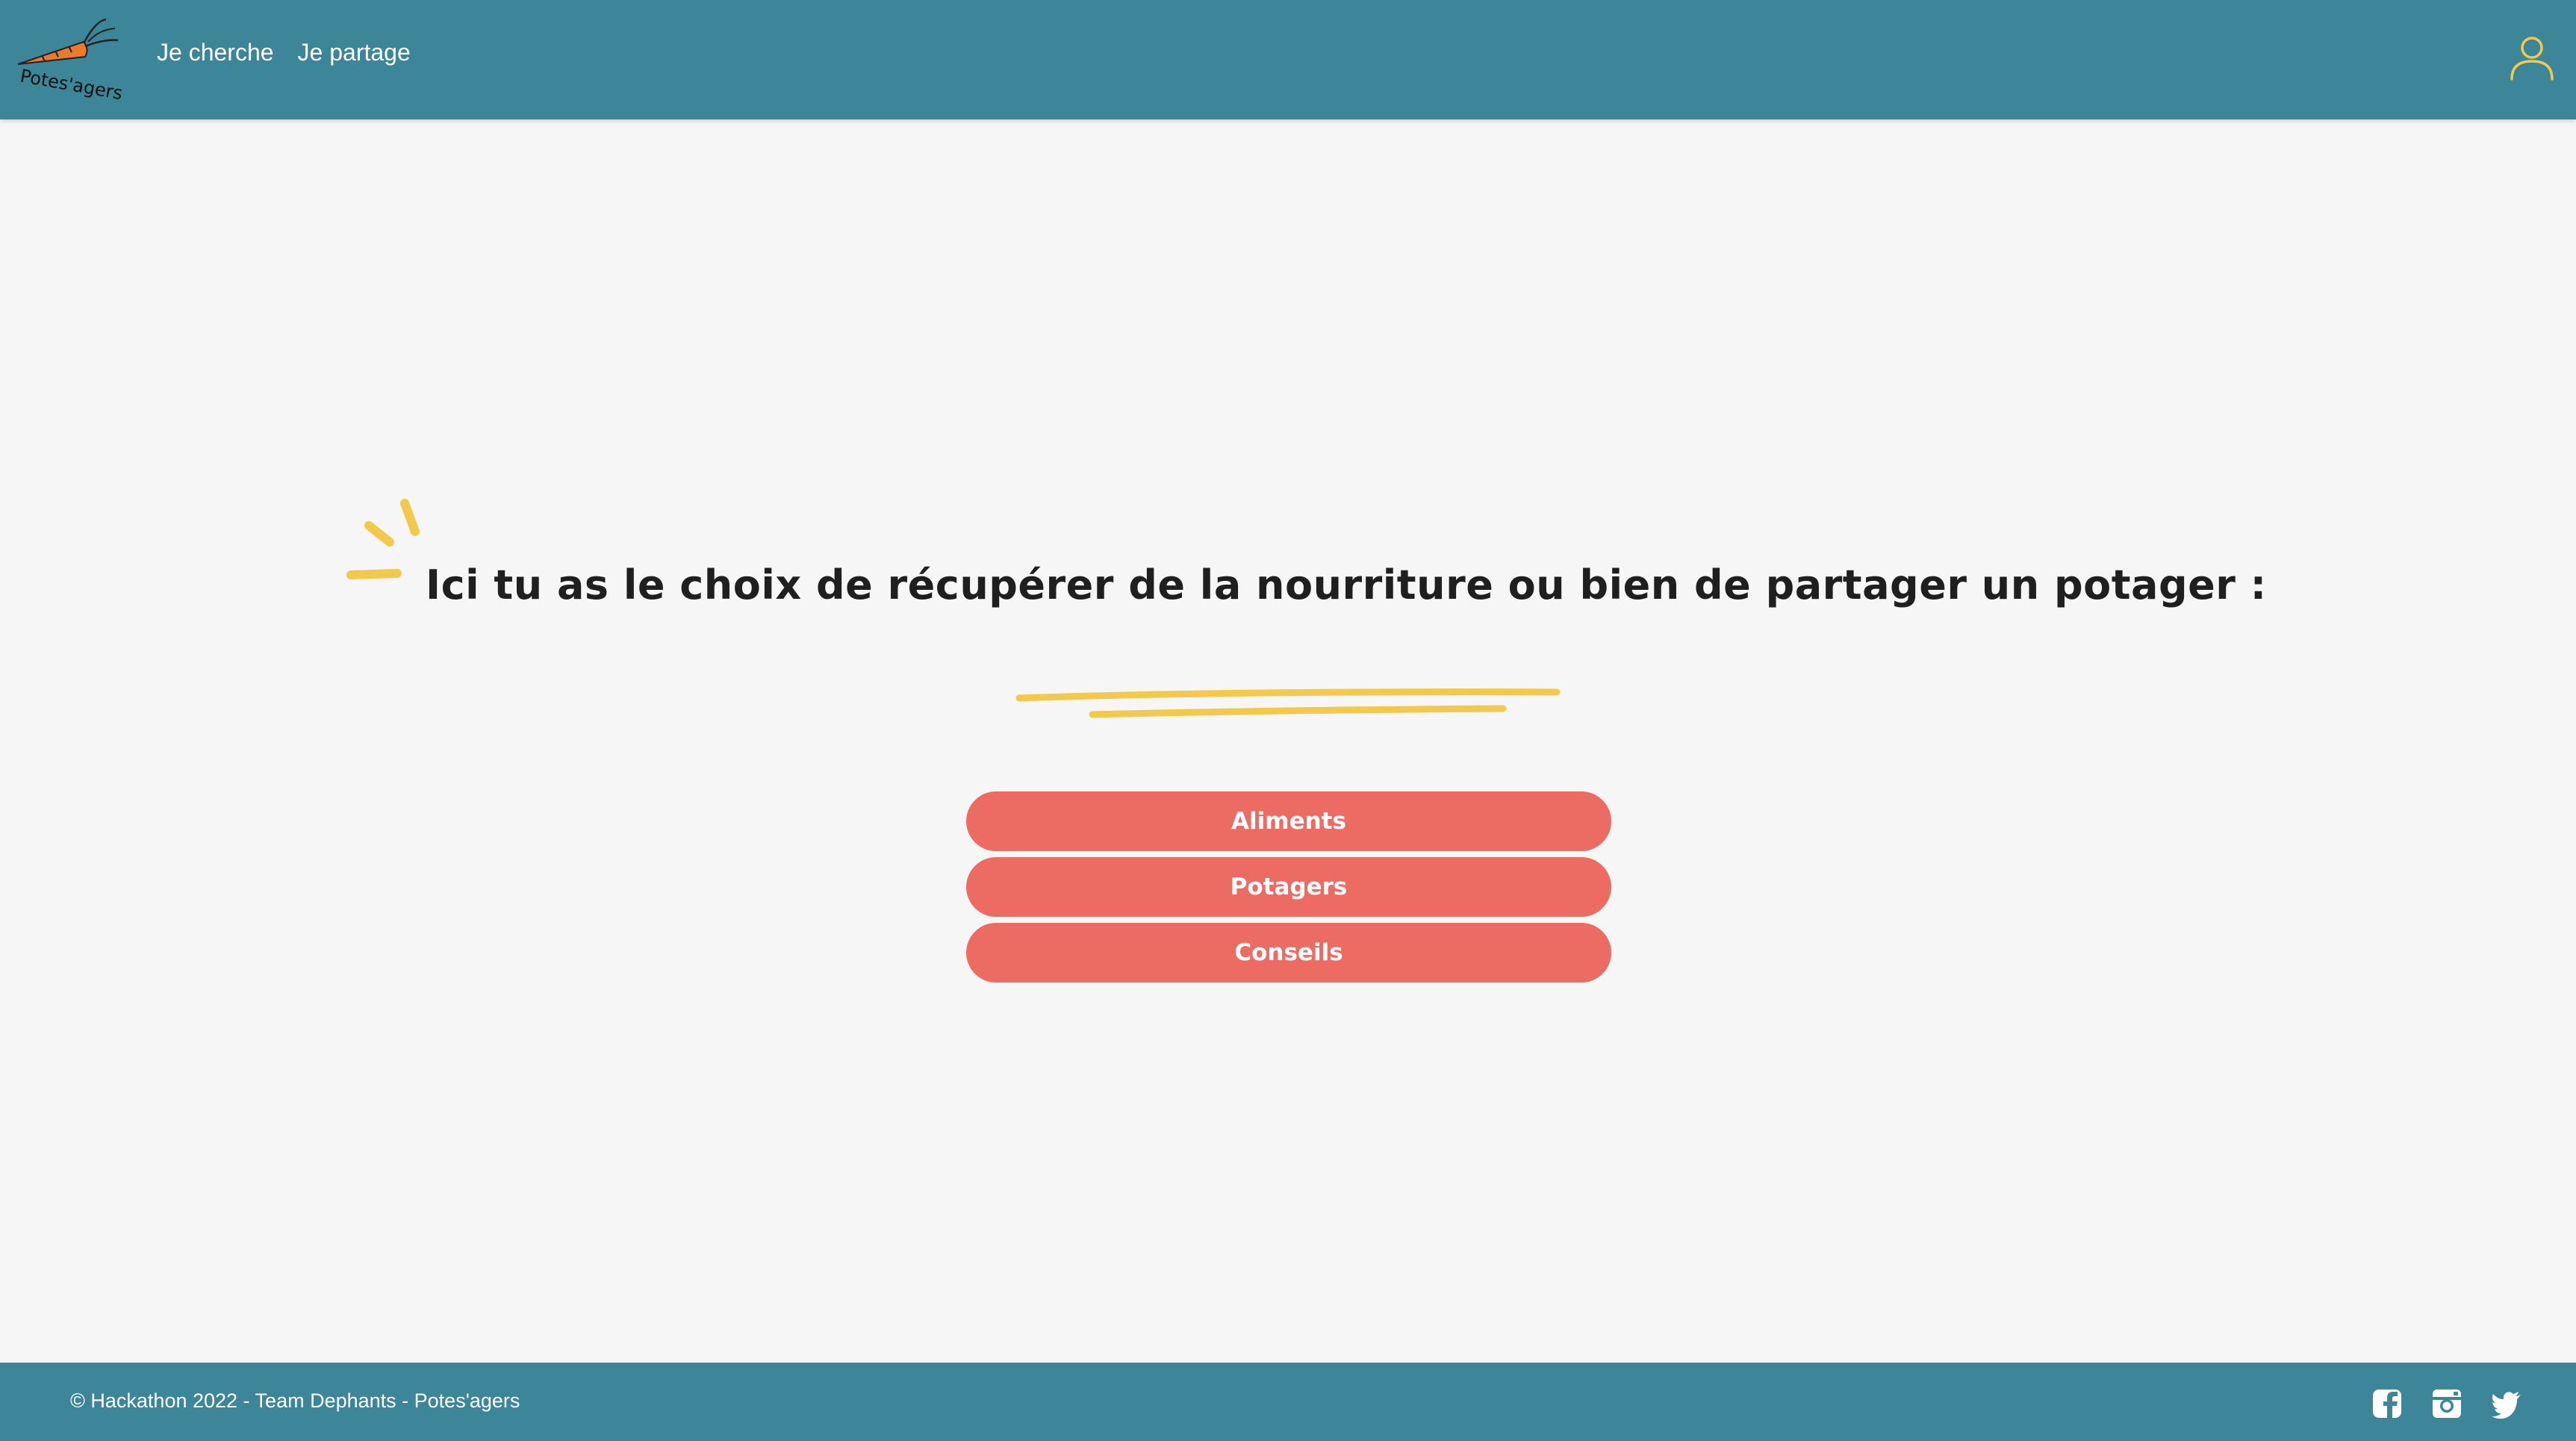  I want to click on user-account-icon, so click(2532, 57).